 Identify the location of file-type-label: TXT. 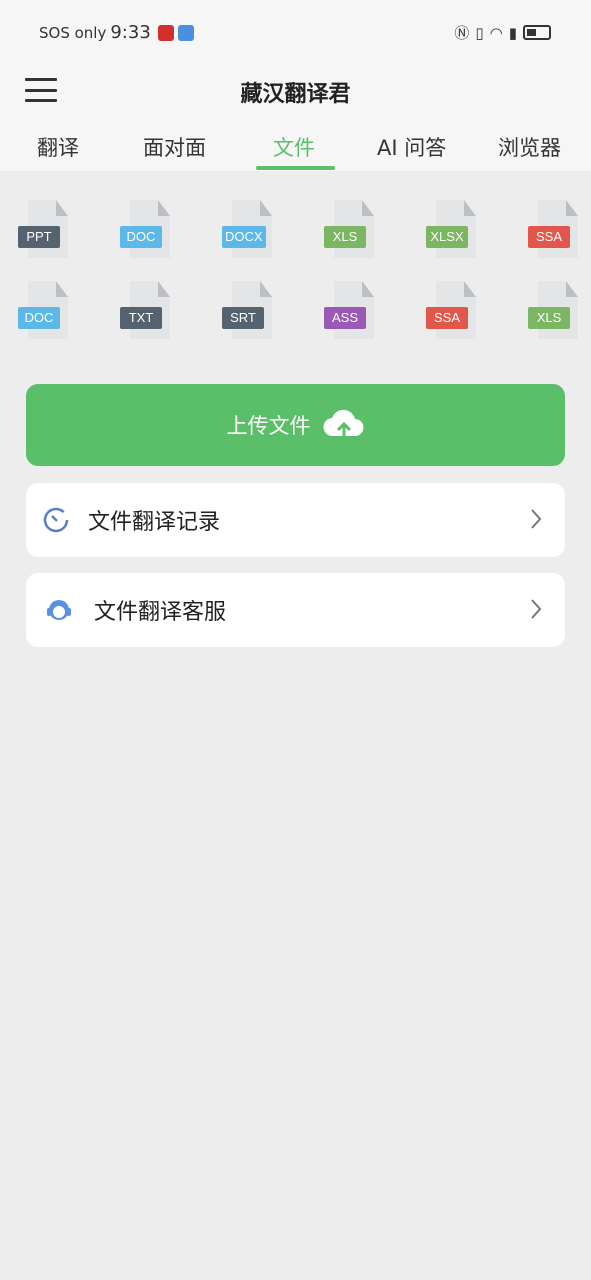
(141, 318).